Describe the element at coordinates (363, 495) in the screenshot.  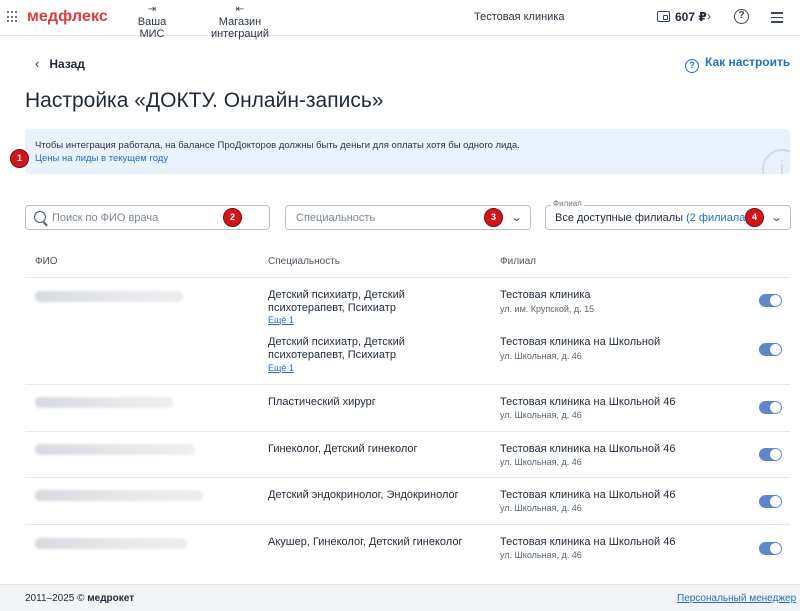
I see `specialty-cell: Детский эндокринолог, Эндокринолог` at that location.